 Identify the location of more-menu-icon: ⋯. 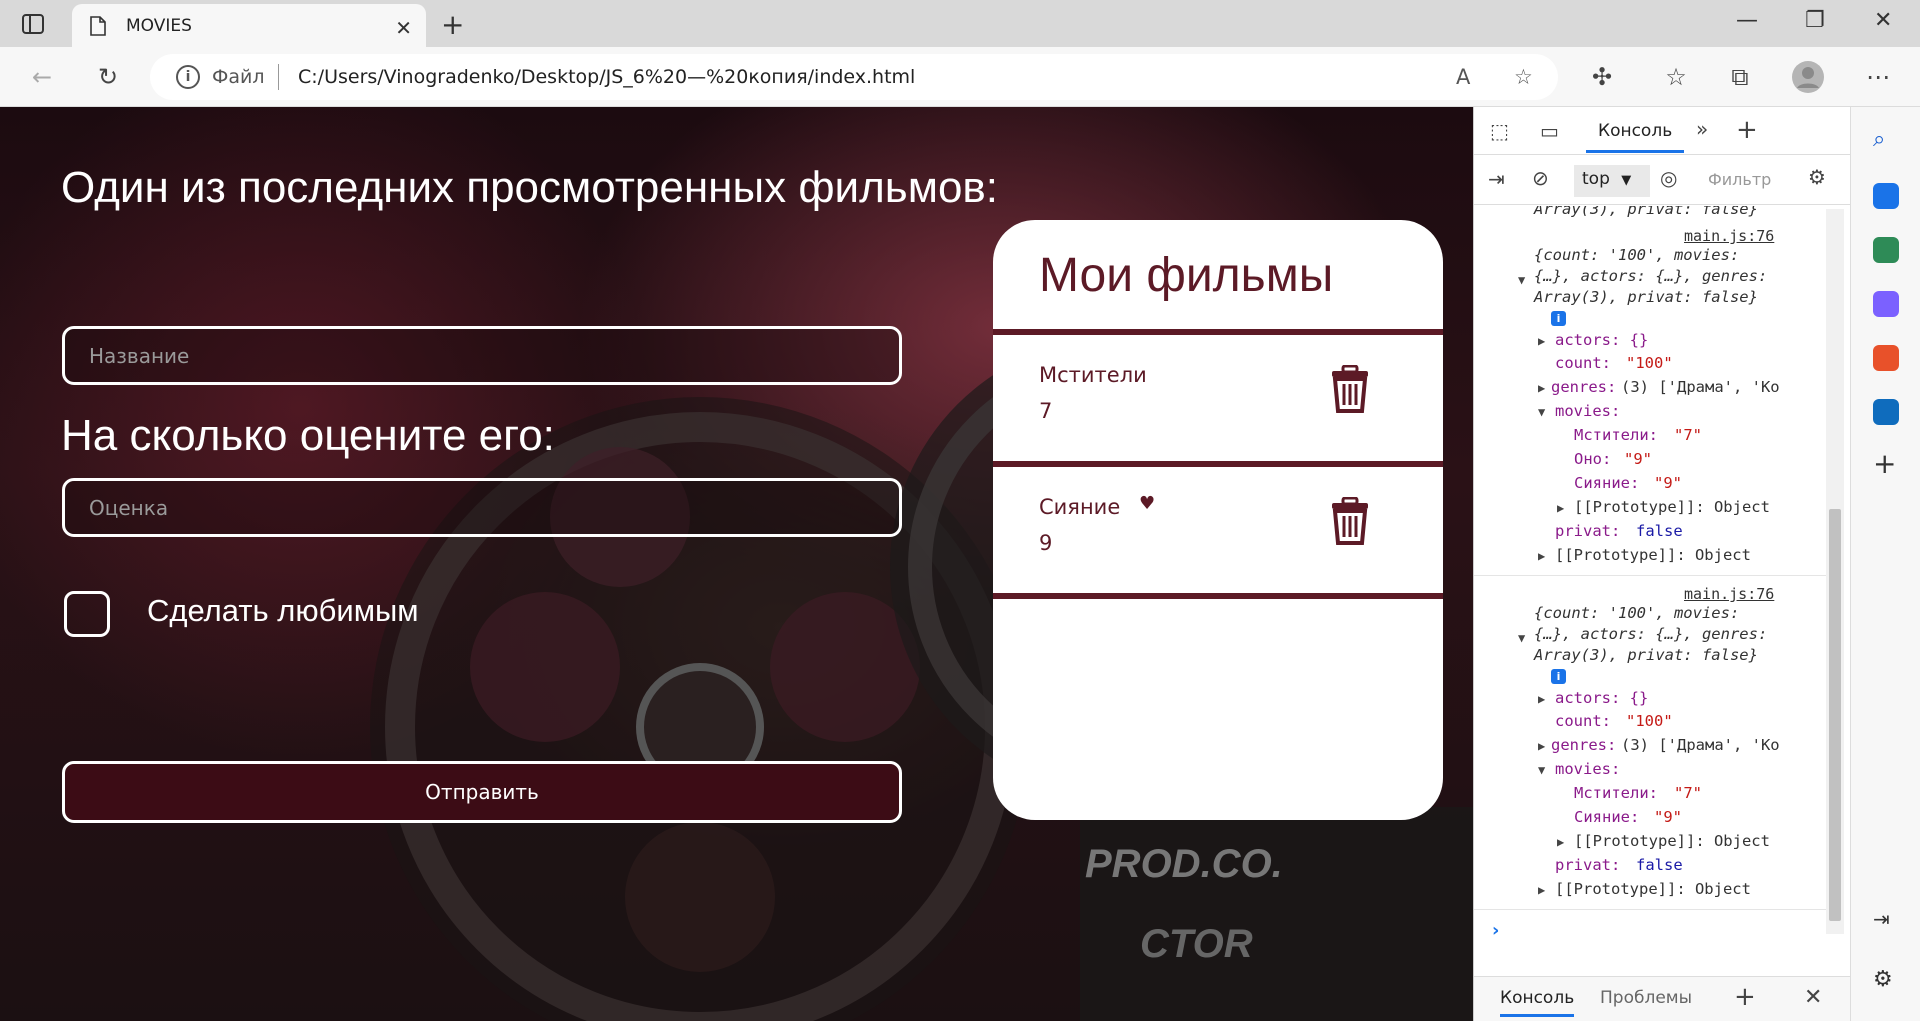
(1878, 77).